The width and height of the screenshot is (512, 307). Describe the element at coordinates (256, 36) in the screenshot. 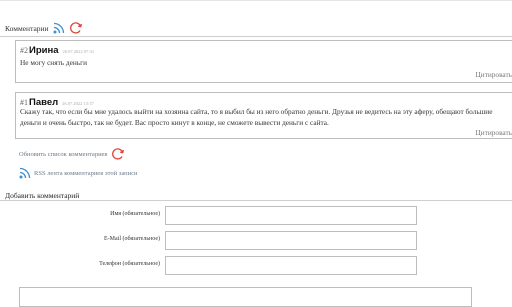

I see `header-divider` at that location.